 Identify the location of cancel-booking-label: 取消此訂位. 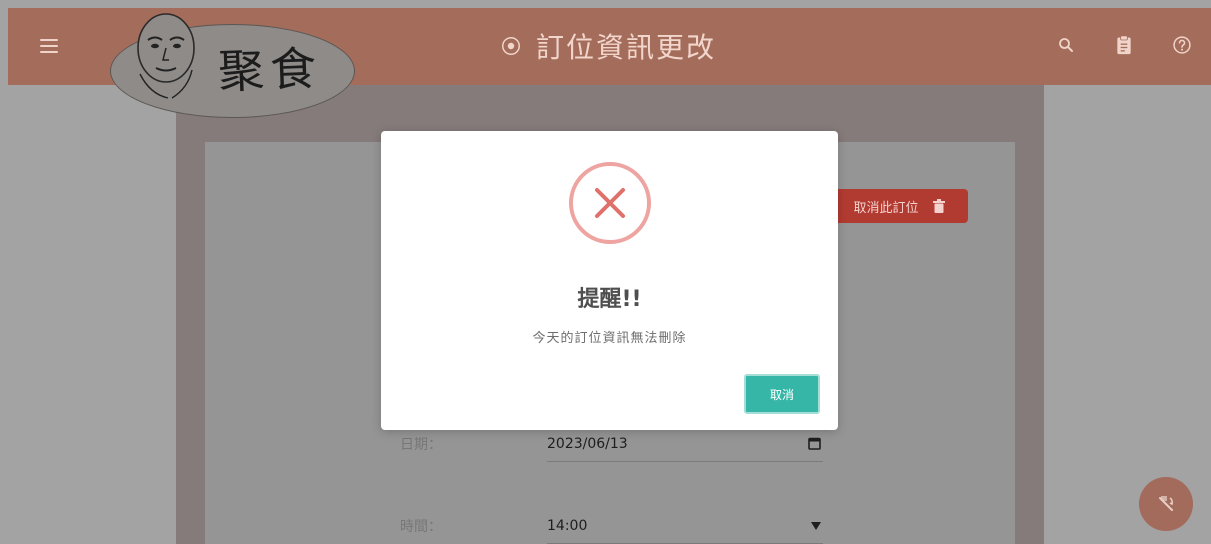
(886, 208).